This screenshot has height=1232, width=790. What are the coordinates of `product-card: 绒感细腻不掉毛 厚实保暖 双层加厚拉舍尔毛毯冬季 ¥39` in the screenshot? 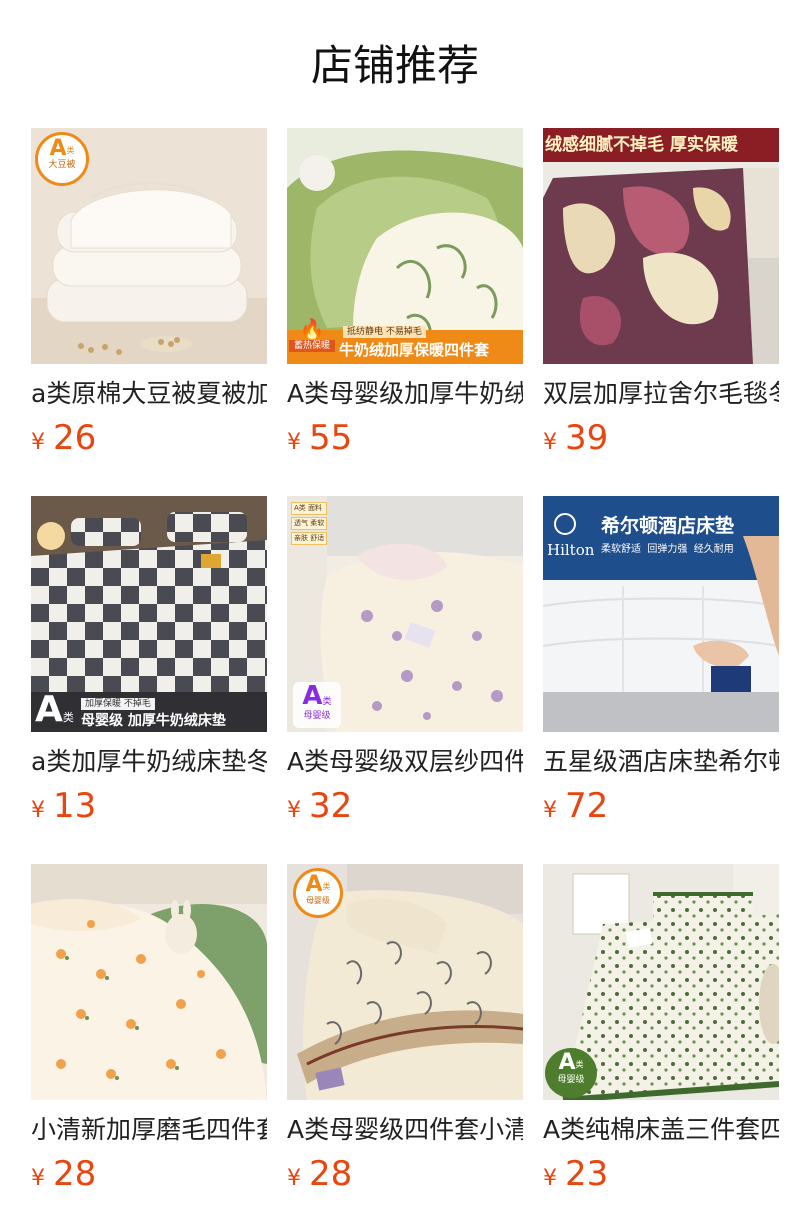 It's located at (661, 312).